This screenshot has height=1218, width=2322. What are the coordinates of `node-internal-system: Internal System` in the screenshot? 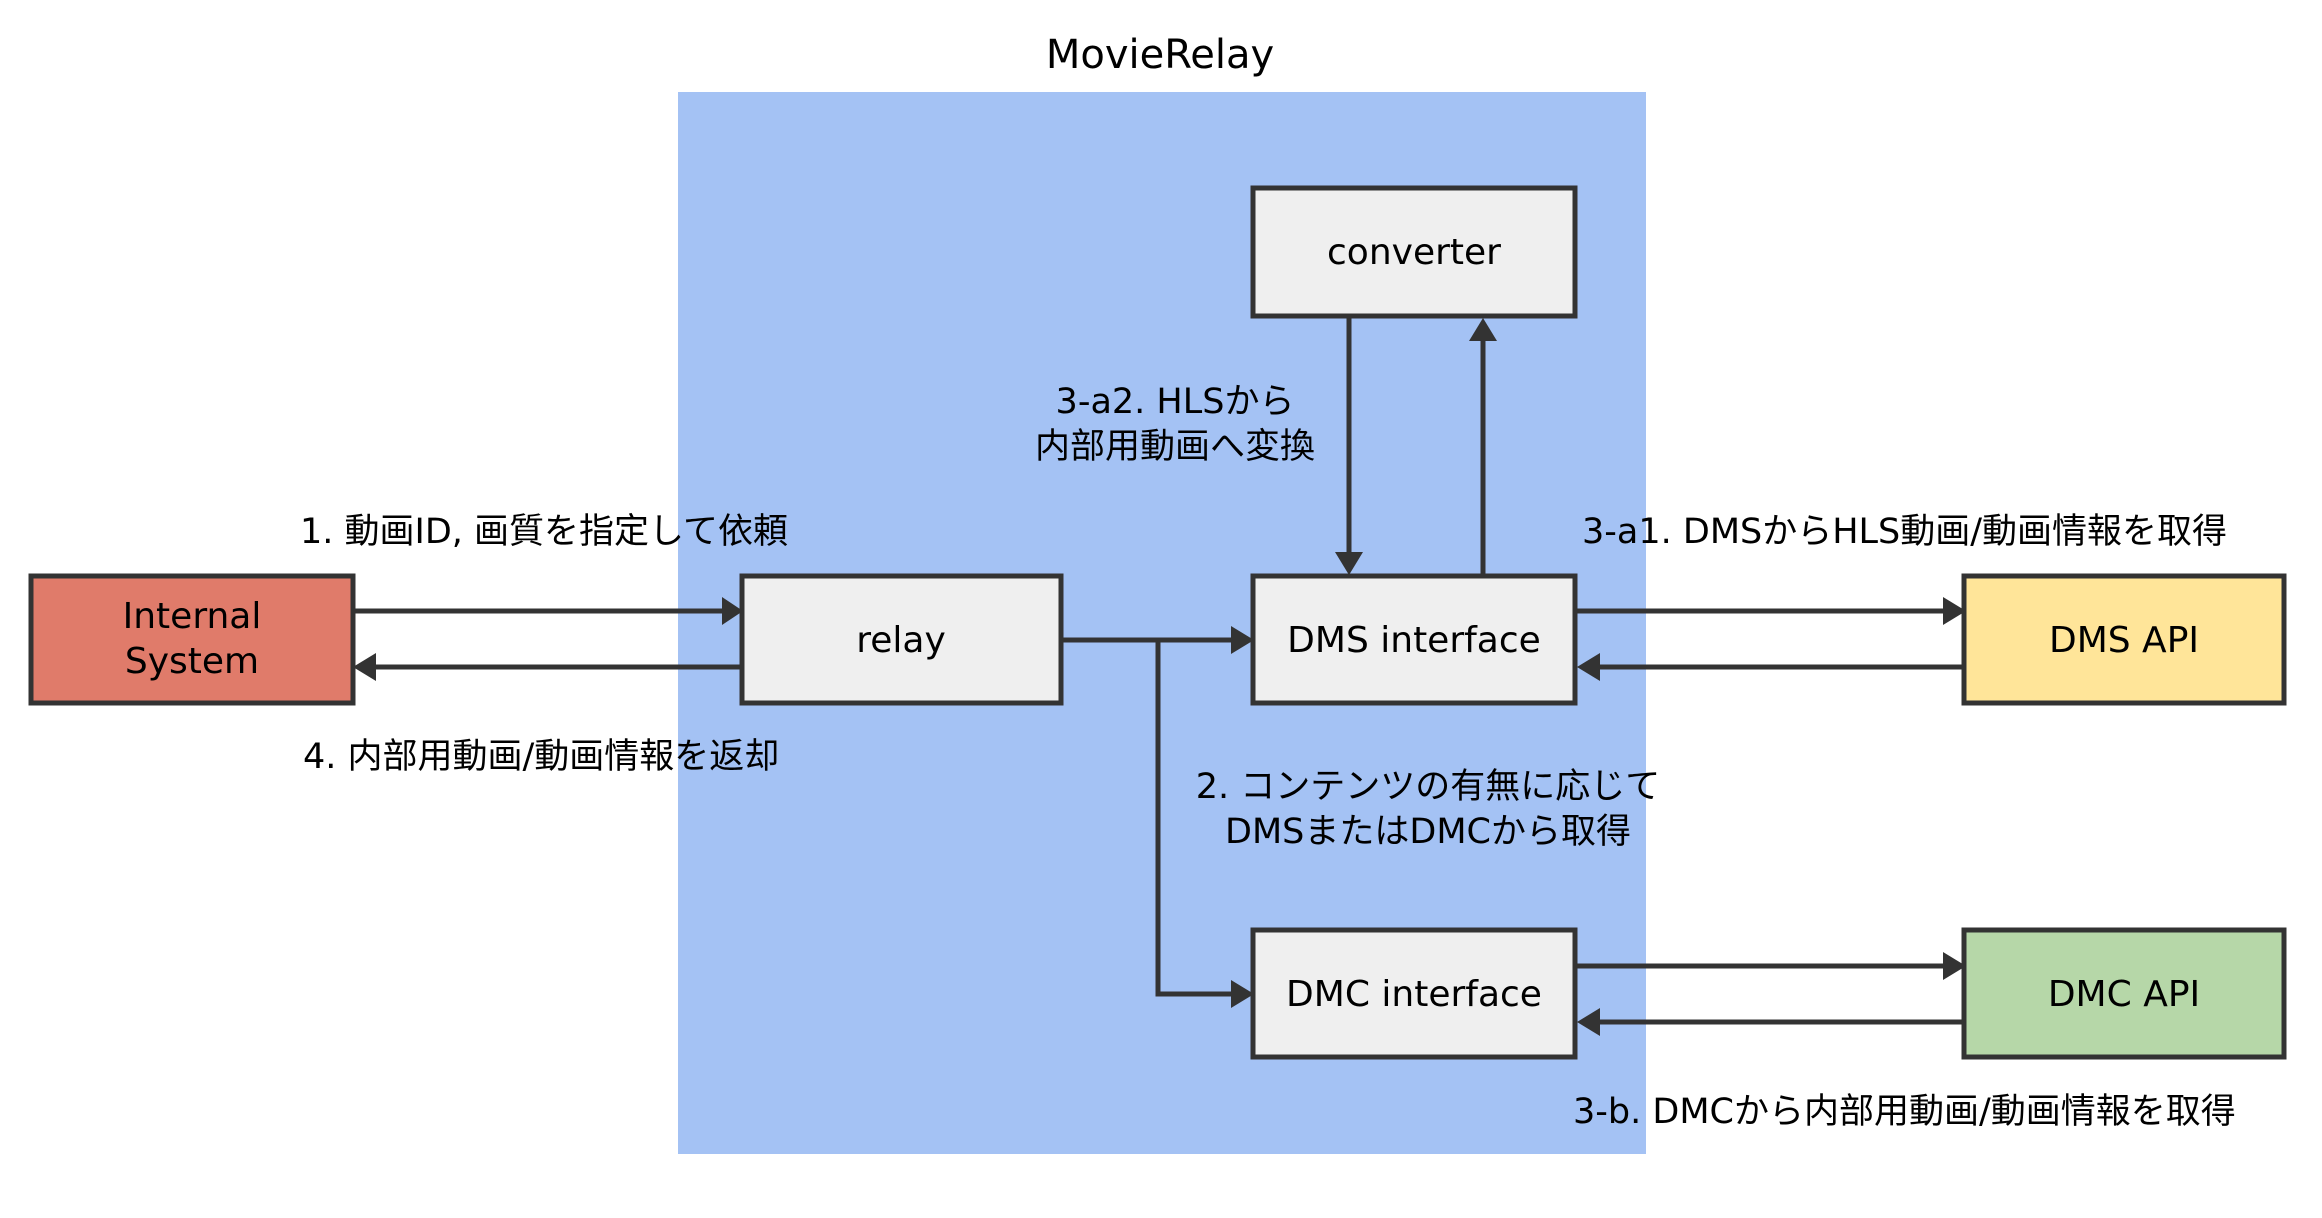 It's located at (192, 639).